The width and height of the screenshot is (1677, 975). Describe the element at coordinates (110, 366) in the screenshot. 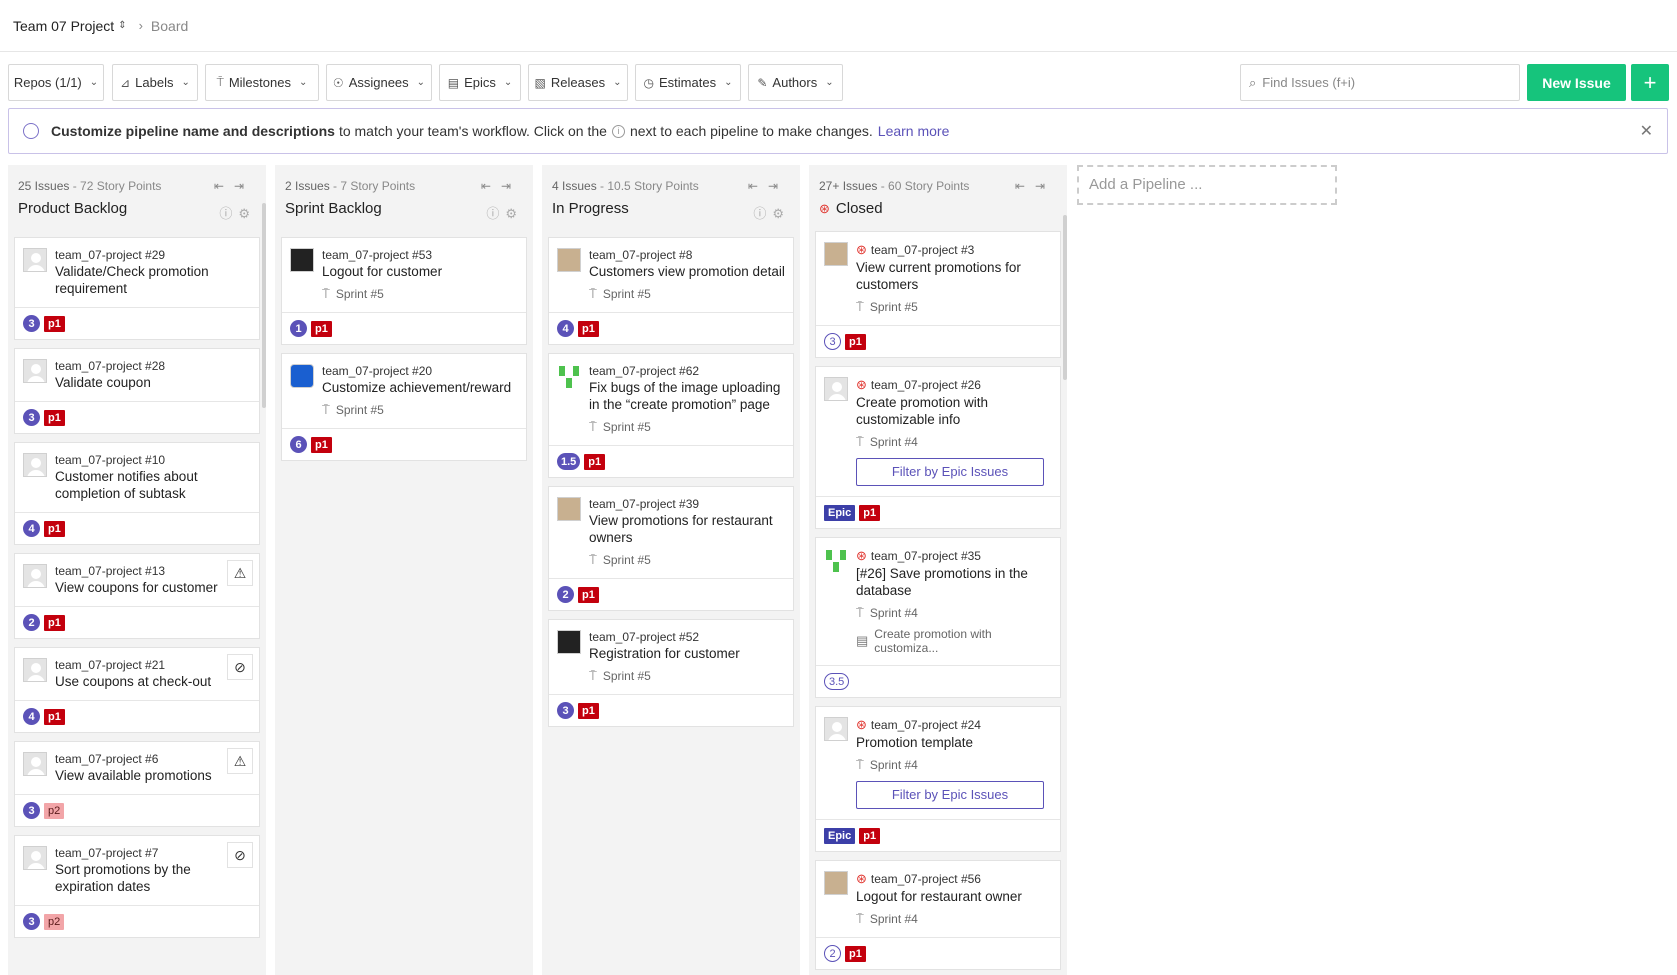

I see `issue-repo: team_07-project #28` at that location.